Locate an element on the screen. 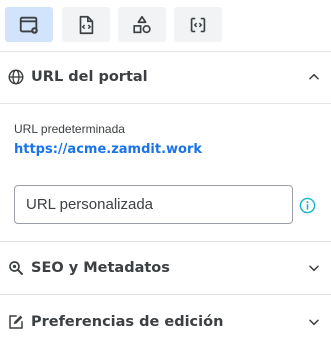  portal-url-section-header: URL del portal is located at coordinates (165, 77).